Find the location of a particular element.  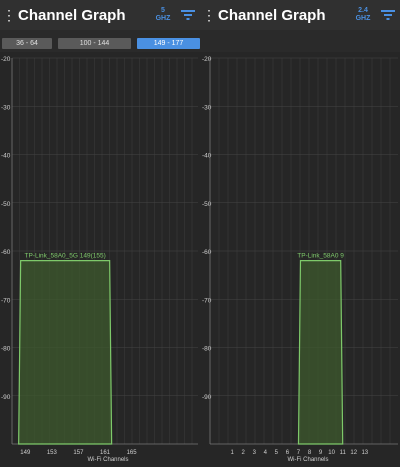

y-tick-label: -80 is located at coordinates (6, 349).